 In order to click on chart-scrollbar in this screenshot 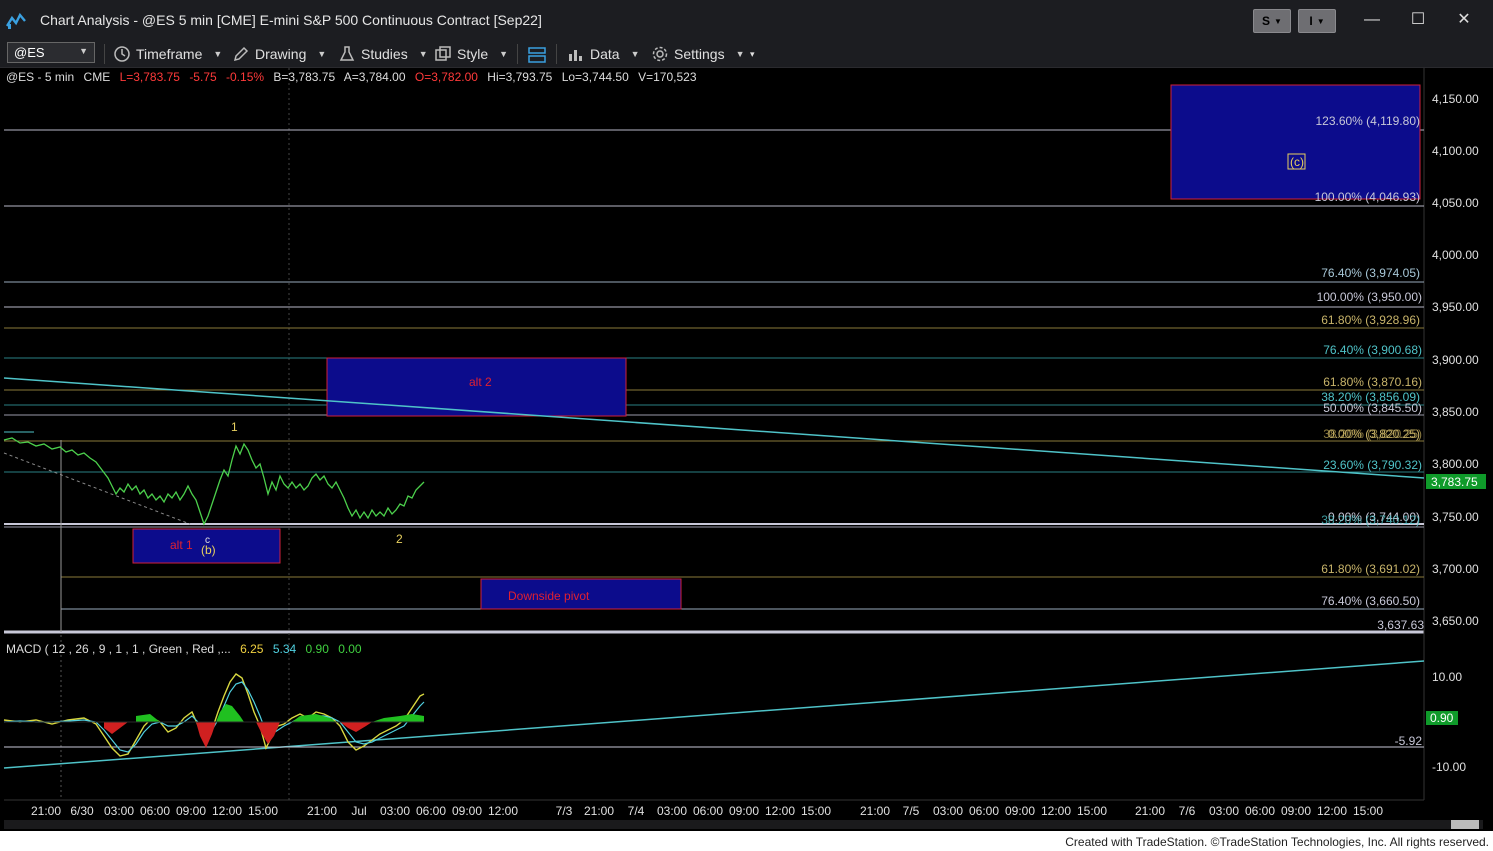, I will do `click(743, 824)`.